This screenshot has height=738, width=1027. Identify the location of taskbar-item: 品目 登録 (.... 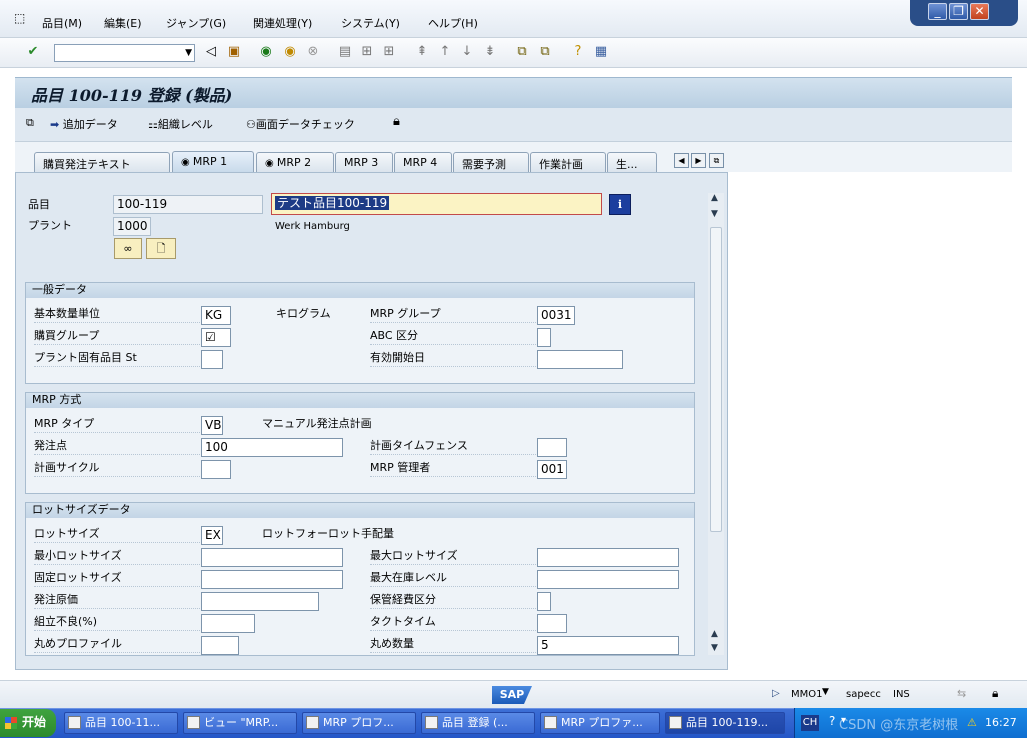
(478, 723).